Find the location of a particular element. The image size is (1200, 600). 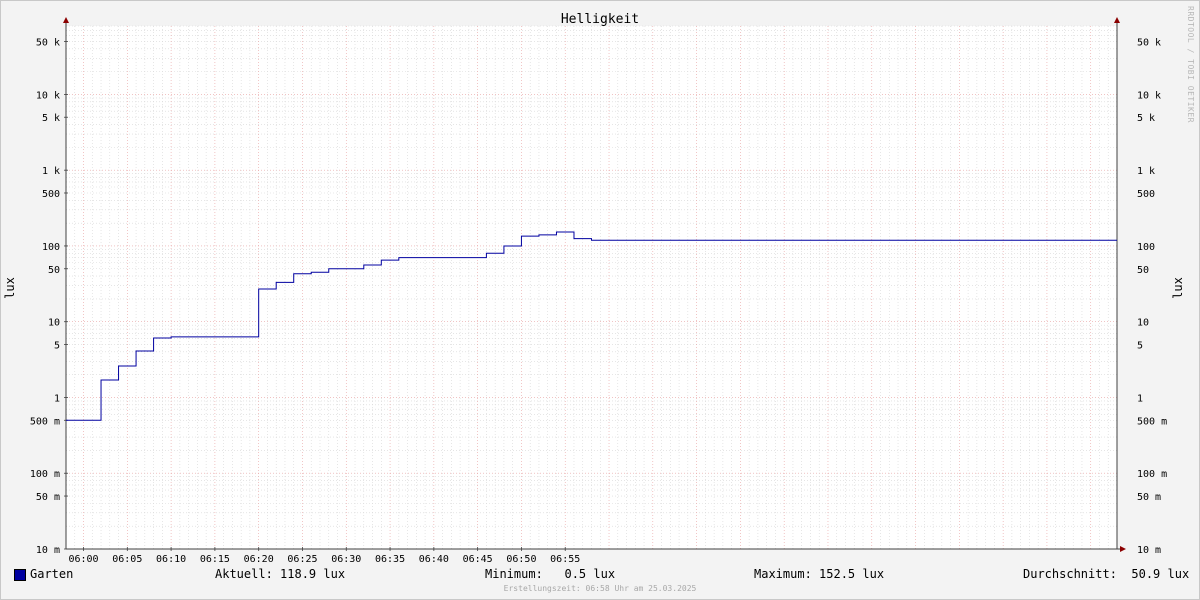

y-tick-label-left: 50 k is located at coordinates (48, 42).